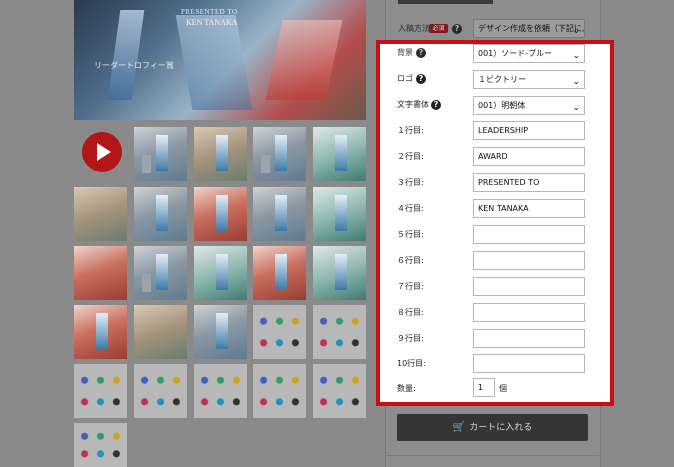 The height and width of the screenshot is (467, 674). What do you see at coordinates (414, 28) in the screenshot?
I see `inscription-method-label: 入稿方法` at bounding box center [414, 28].